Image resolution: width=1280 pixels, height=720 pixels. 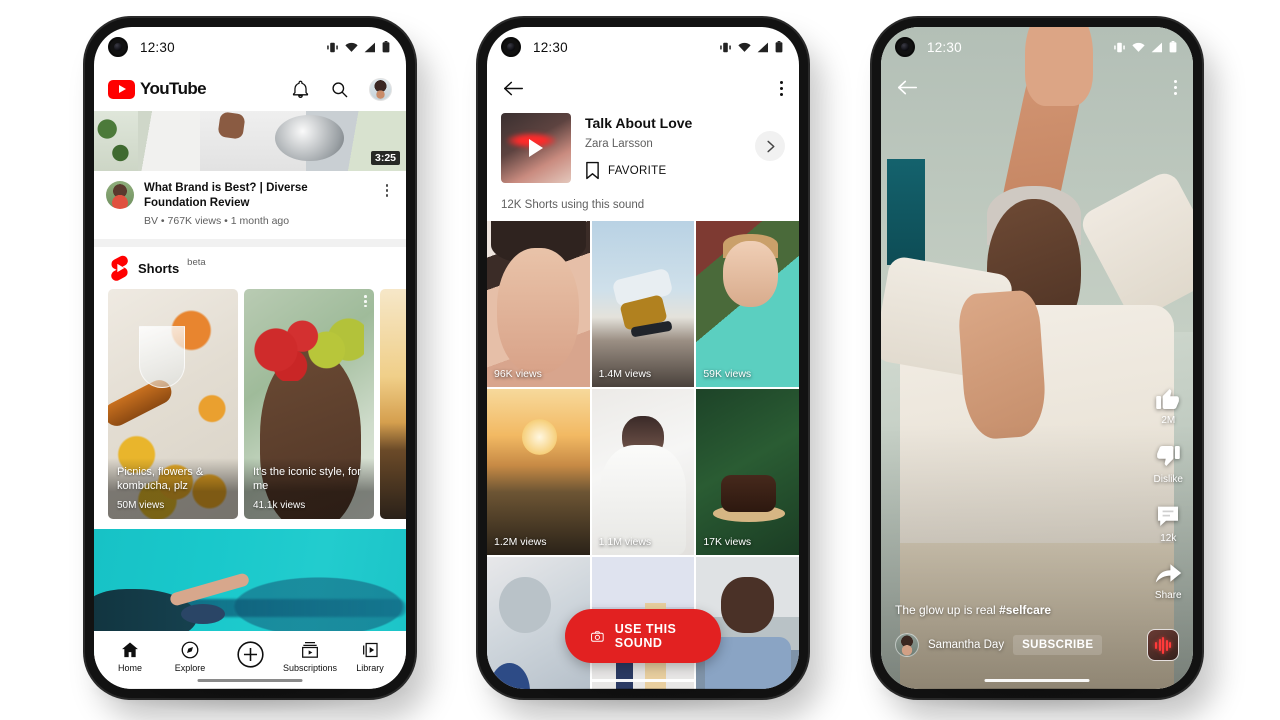 I want to click on tab-library-label: Library, so click(x=370, y=667).